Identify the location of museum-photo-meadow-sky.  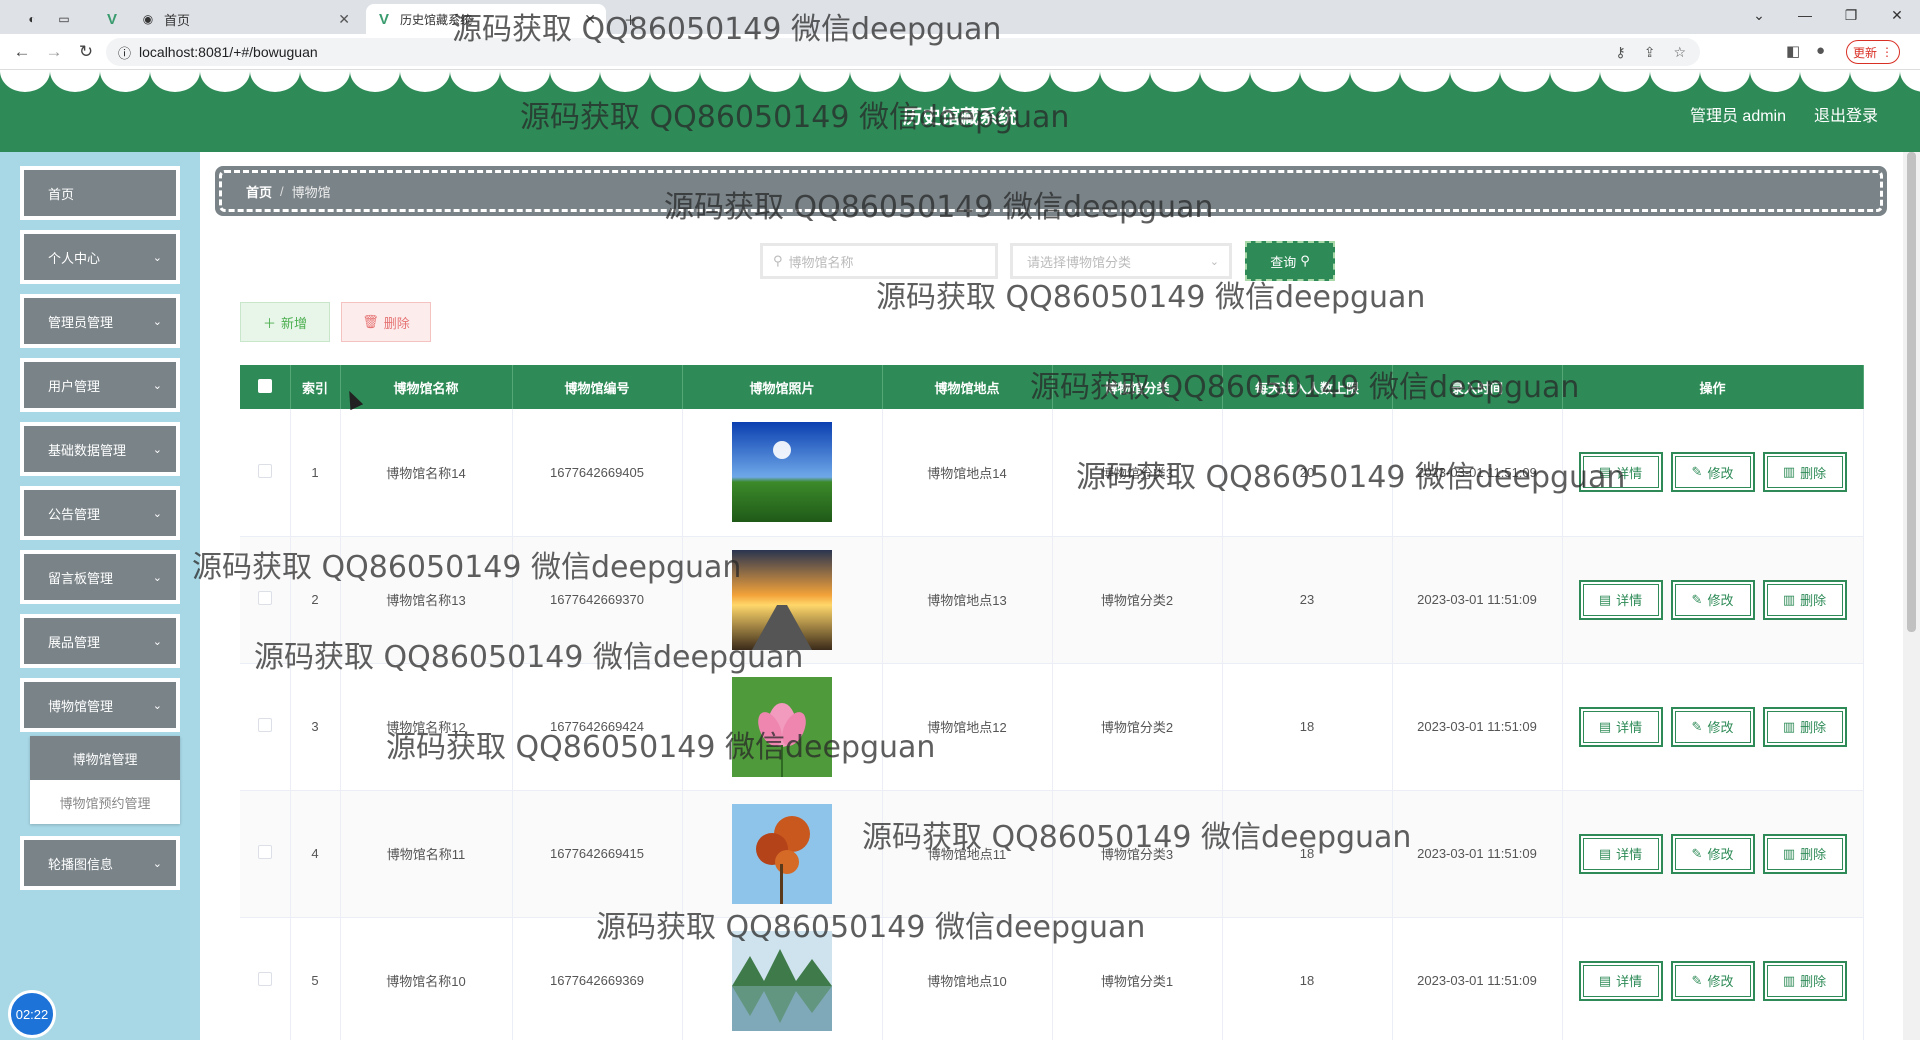
(782, 472).